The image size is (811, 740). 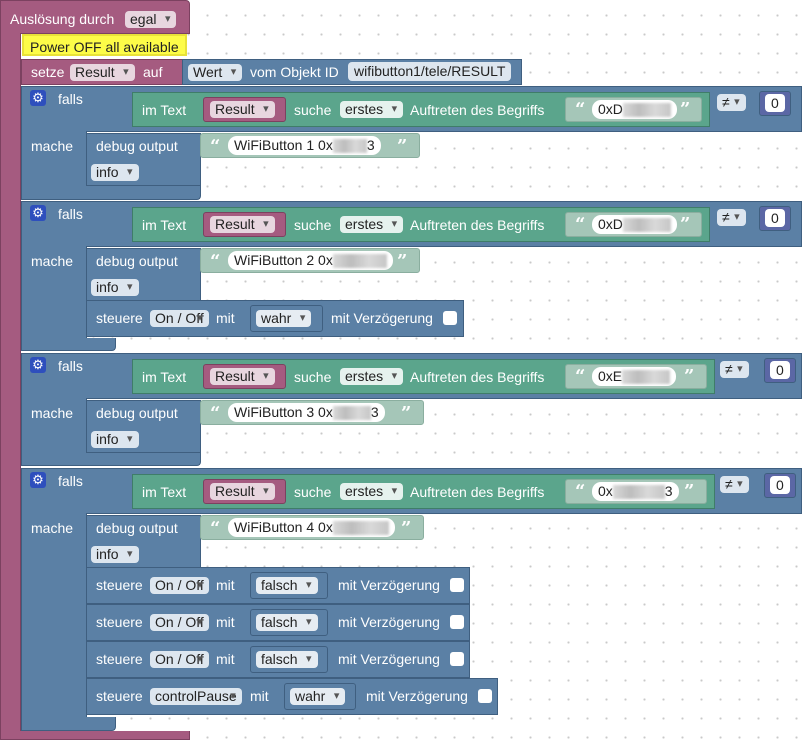 What do you see at coordinates (605, 491) in the screenshot?
I see `search-string-text: 0x` at bounding box center [605, 491].